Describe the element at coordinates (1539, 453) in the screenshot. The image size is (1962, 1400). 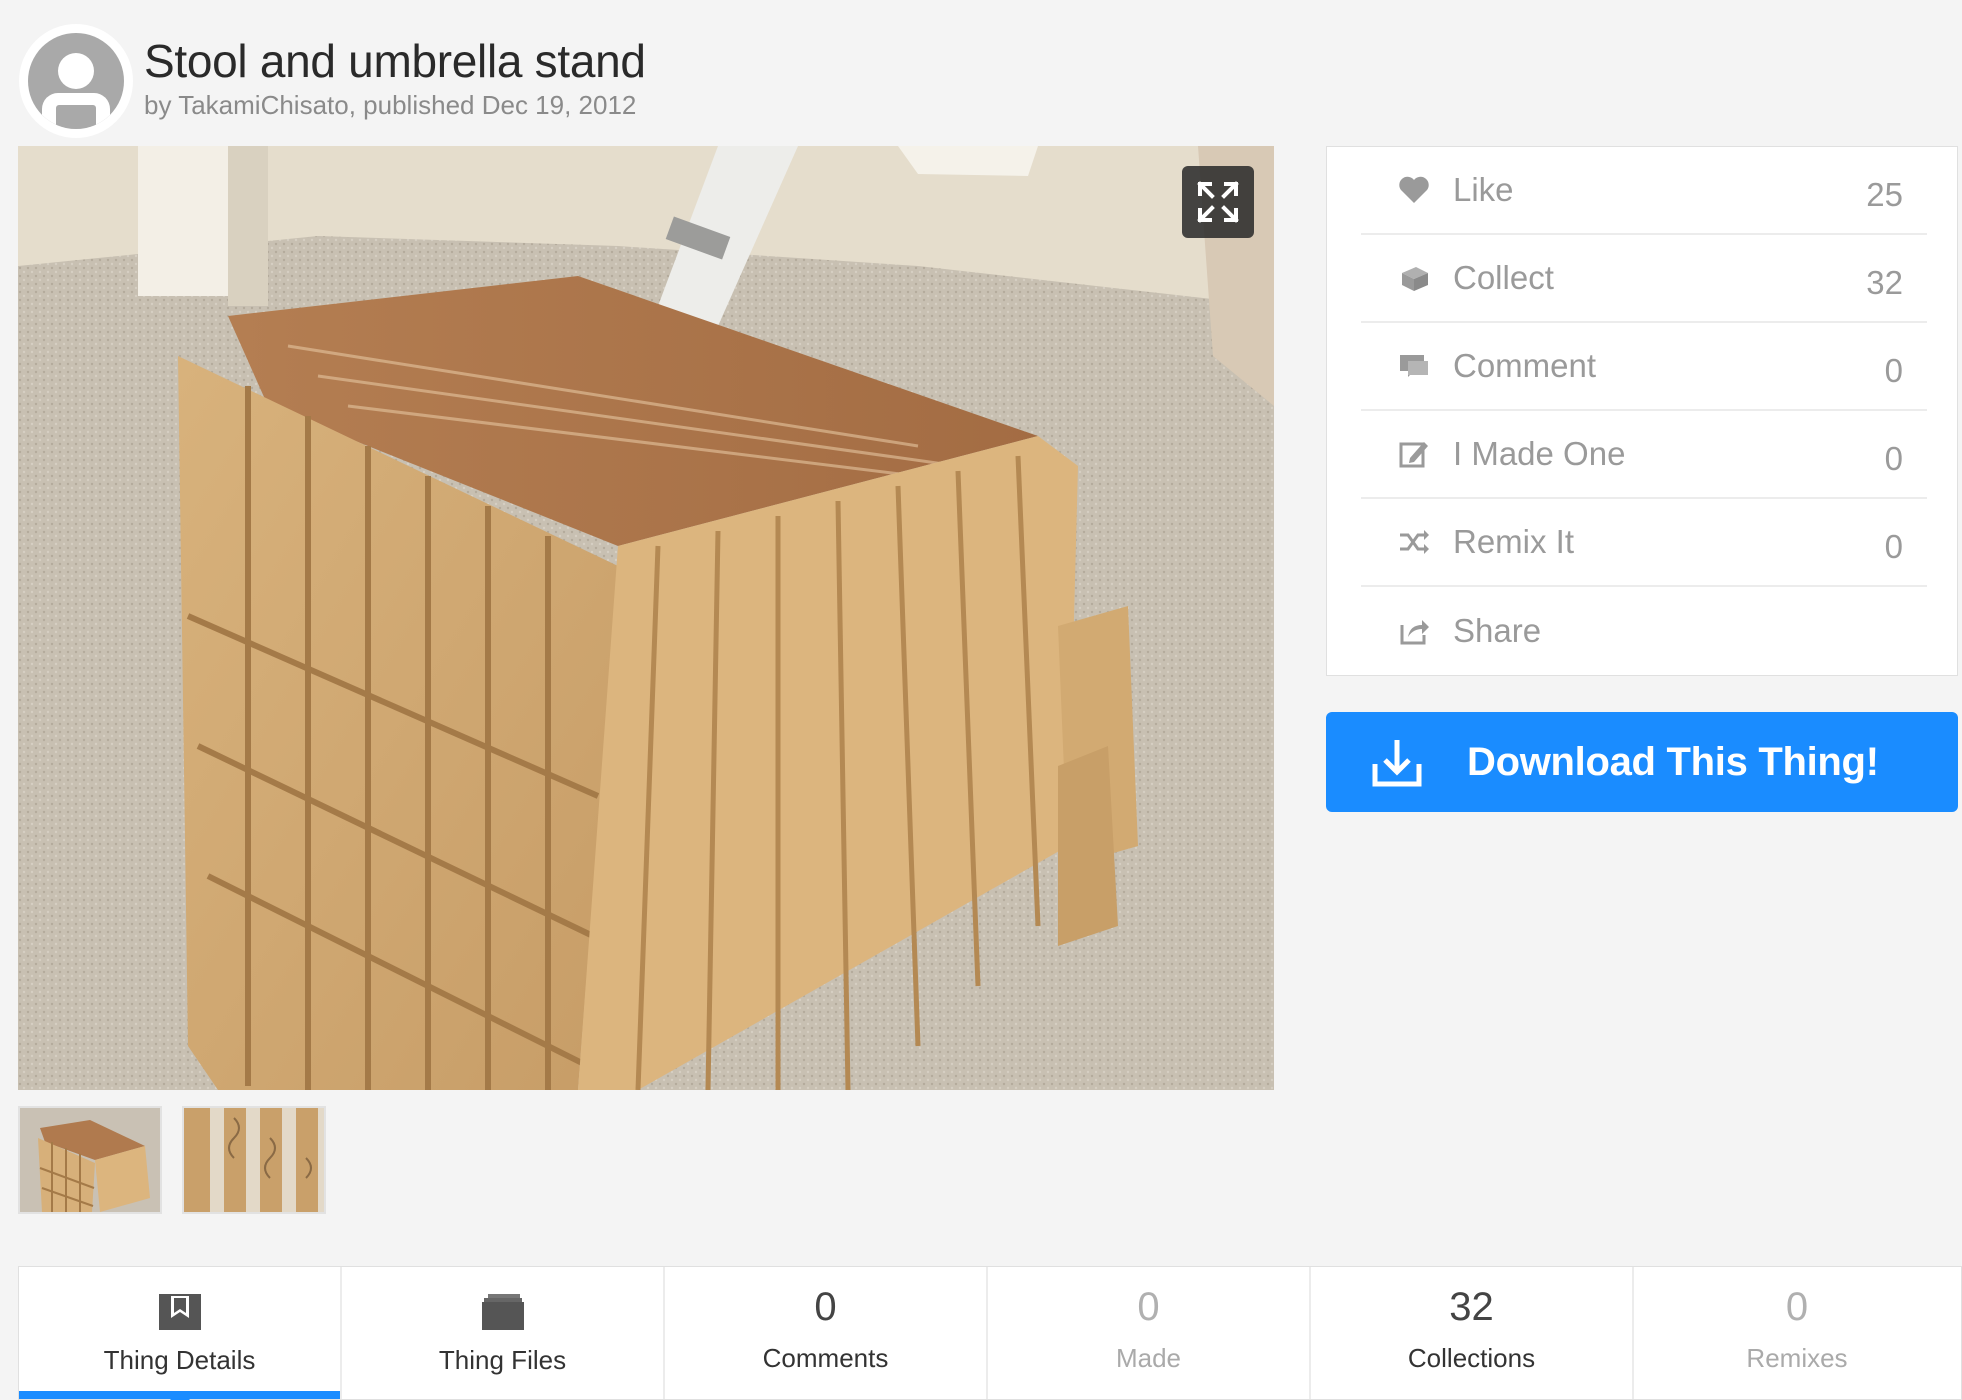
I see `made-one-label: I Made One` at that location.